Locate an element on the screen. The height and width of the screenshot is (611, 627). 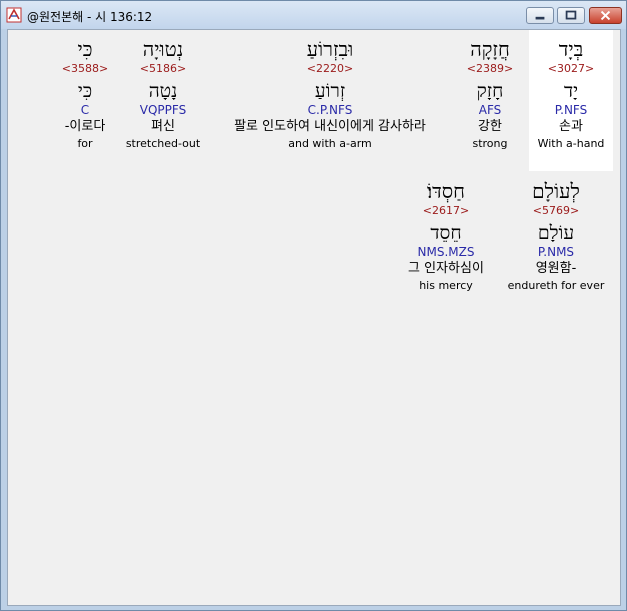
hebrew-word: נְטוּיָה is located at coordinates (163, 49).